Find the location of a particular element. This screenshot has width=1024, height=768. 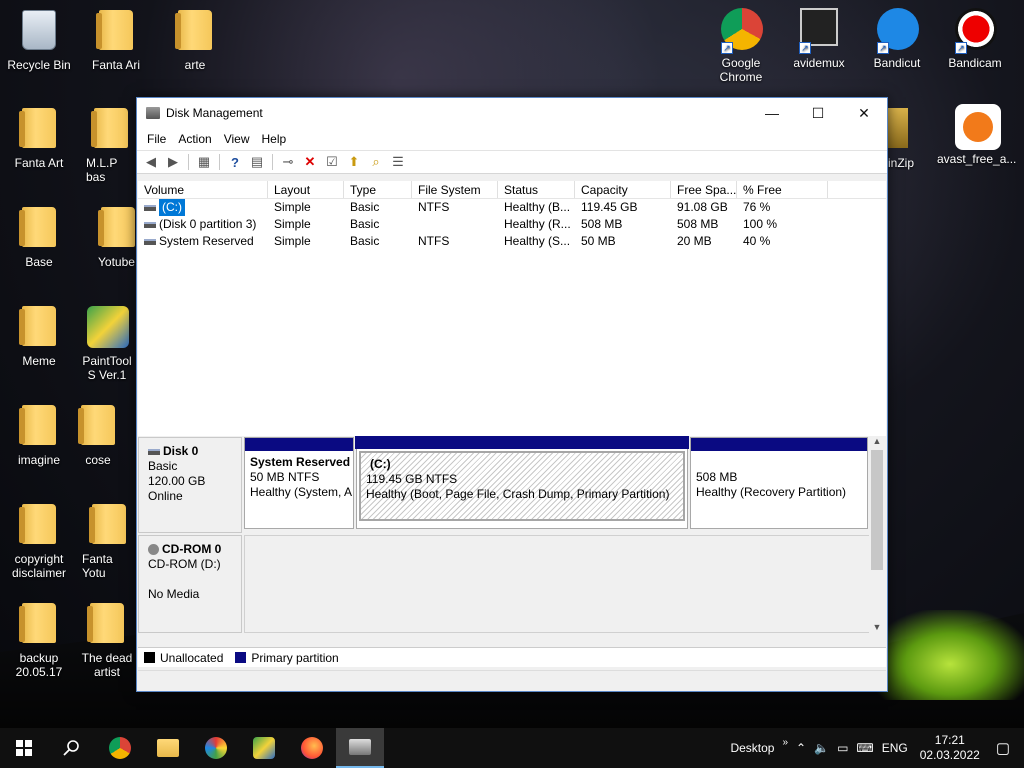

taskbar-disk-management is located at coordinates (360, 748).